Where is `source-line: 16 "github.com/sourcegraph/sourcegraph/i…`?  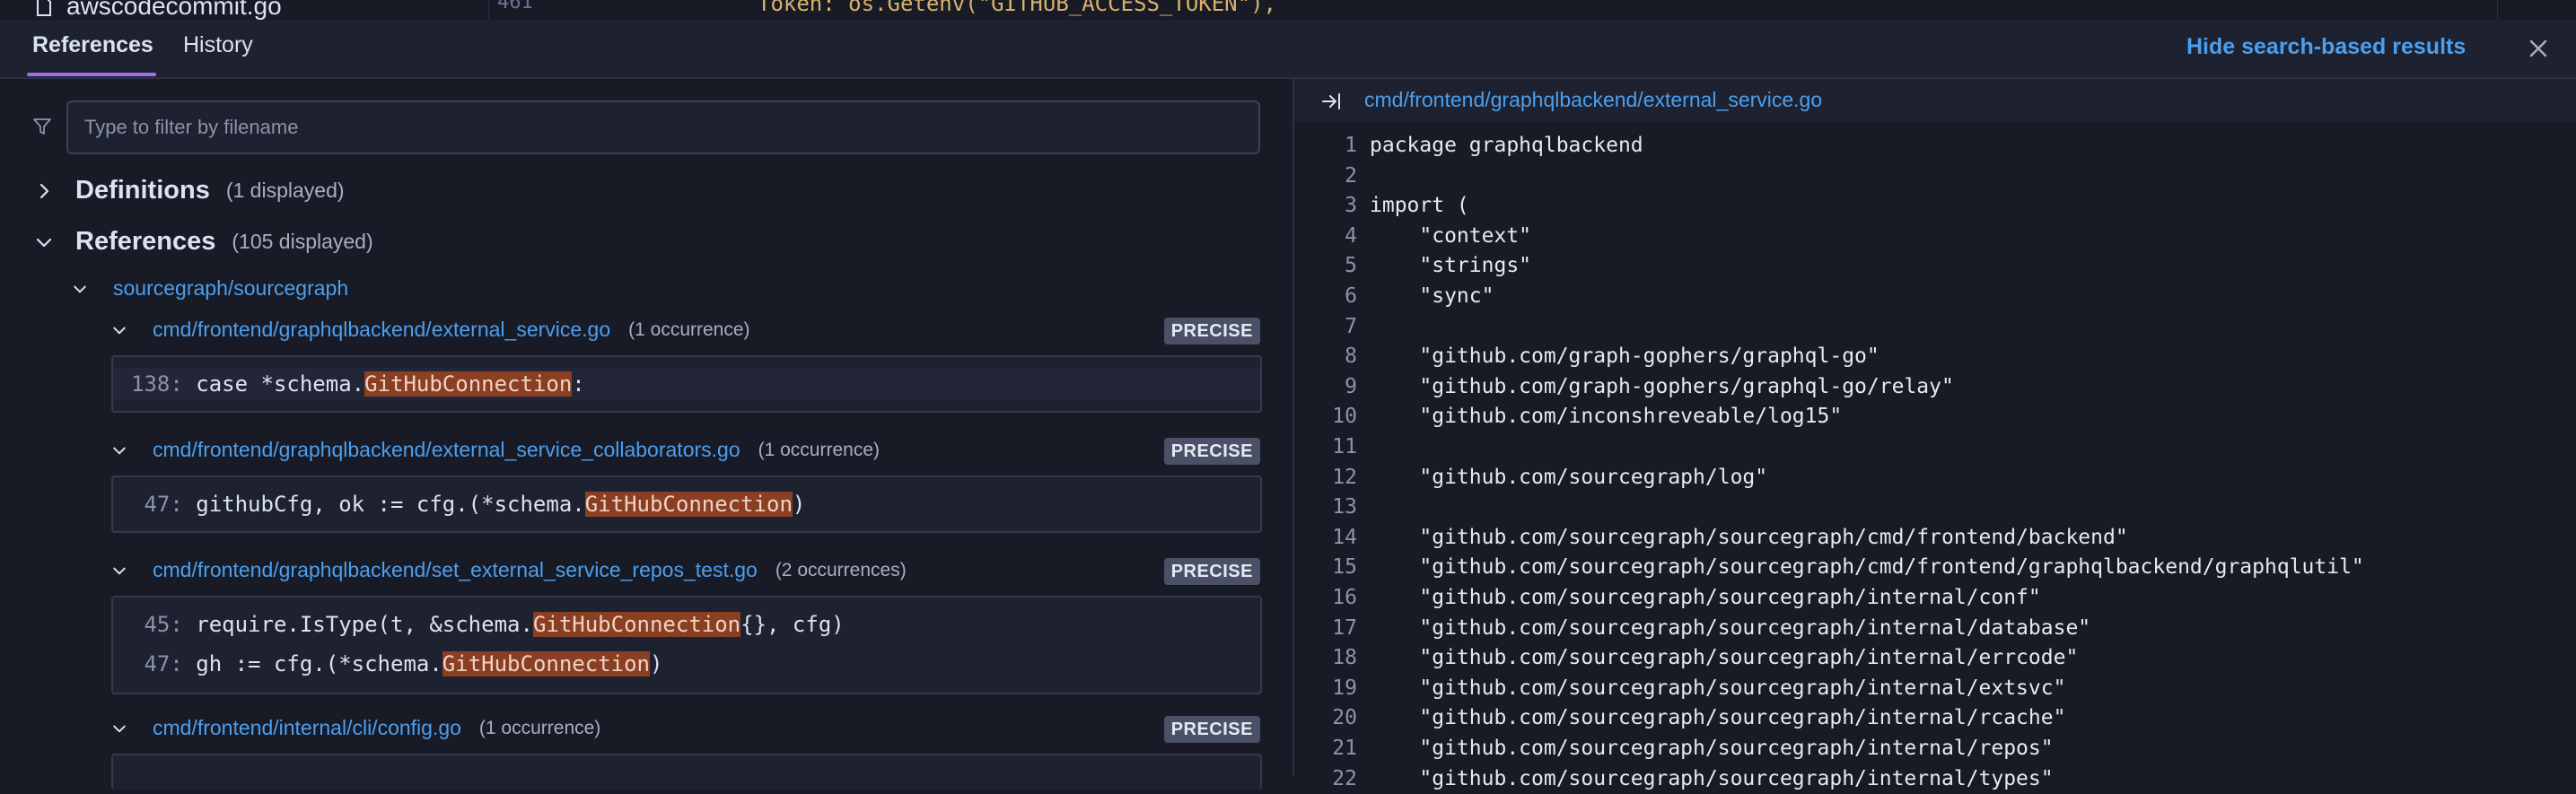 source-line: 16 "github.com/sourcegraph/sourcegraph/i… is located at coordinates (1935, 598).